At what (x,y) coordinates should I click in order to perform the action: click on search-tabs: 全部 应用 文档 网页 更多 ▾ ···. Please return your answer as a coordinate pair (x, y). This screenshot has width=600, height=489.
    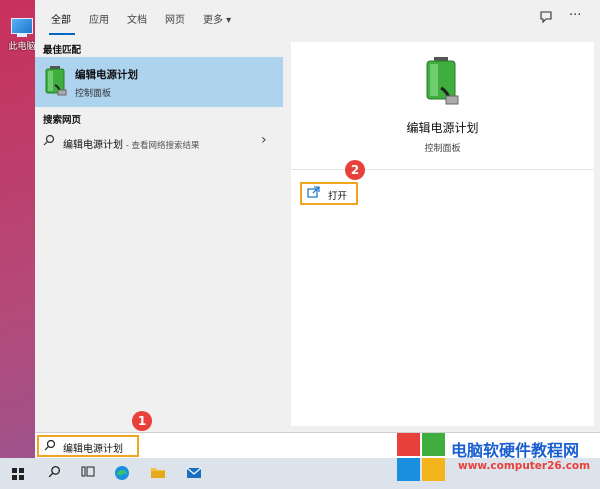
    Looking at the image, I should click on (317, 18).